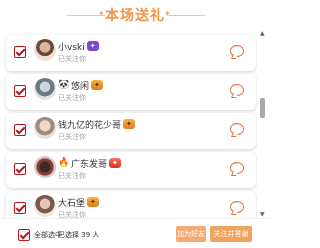  I want to click on scrollbar: ▲ ▼, so click(262, 124).